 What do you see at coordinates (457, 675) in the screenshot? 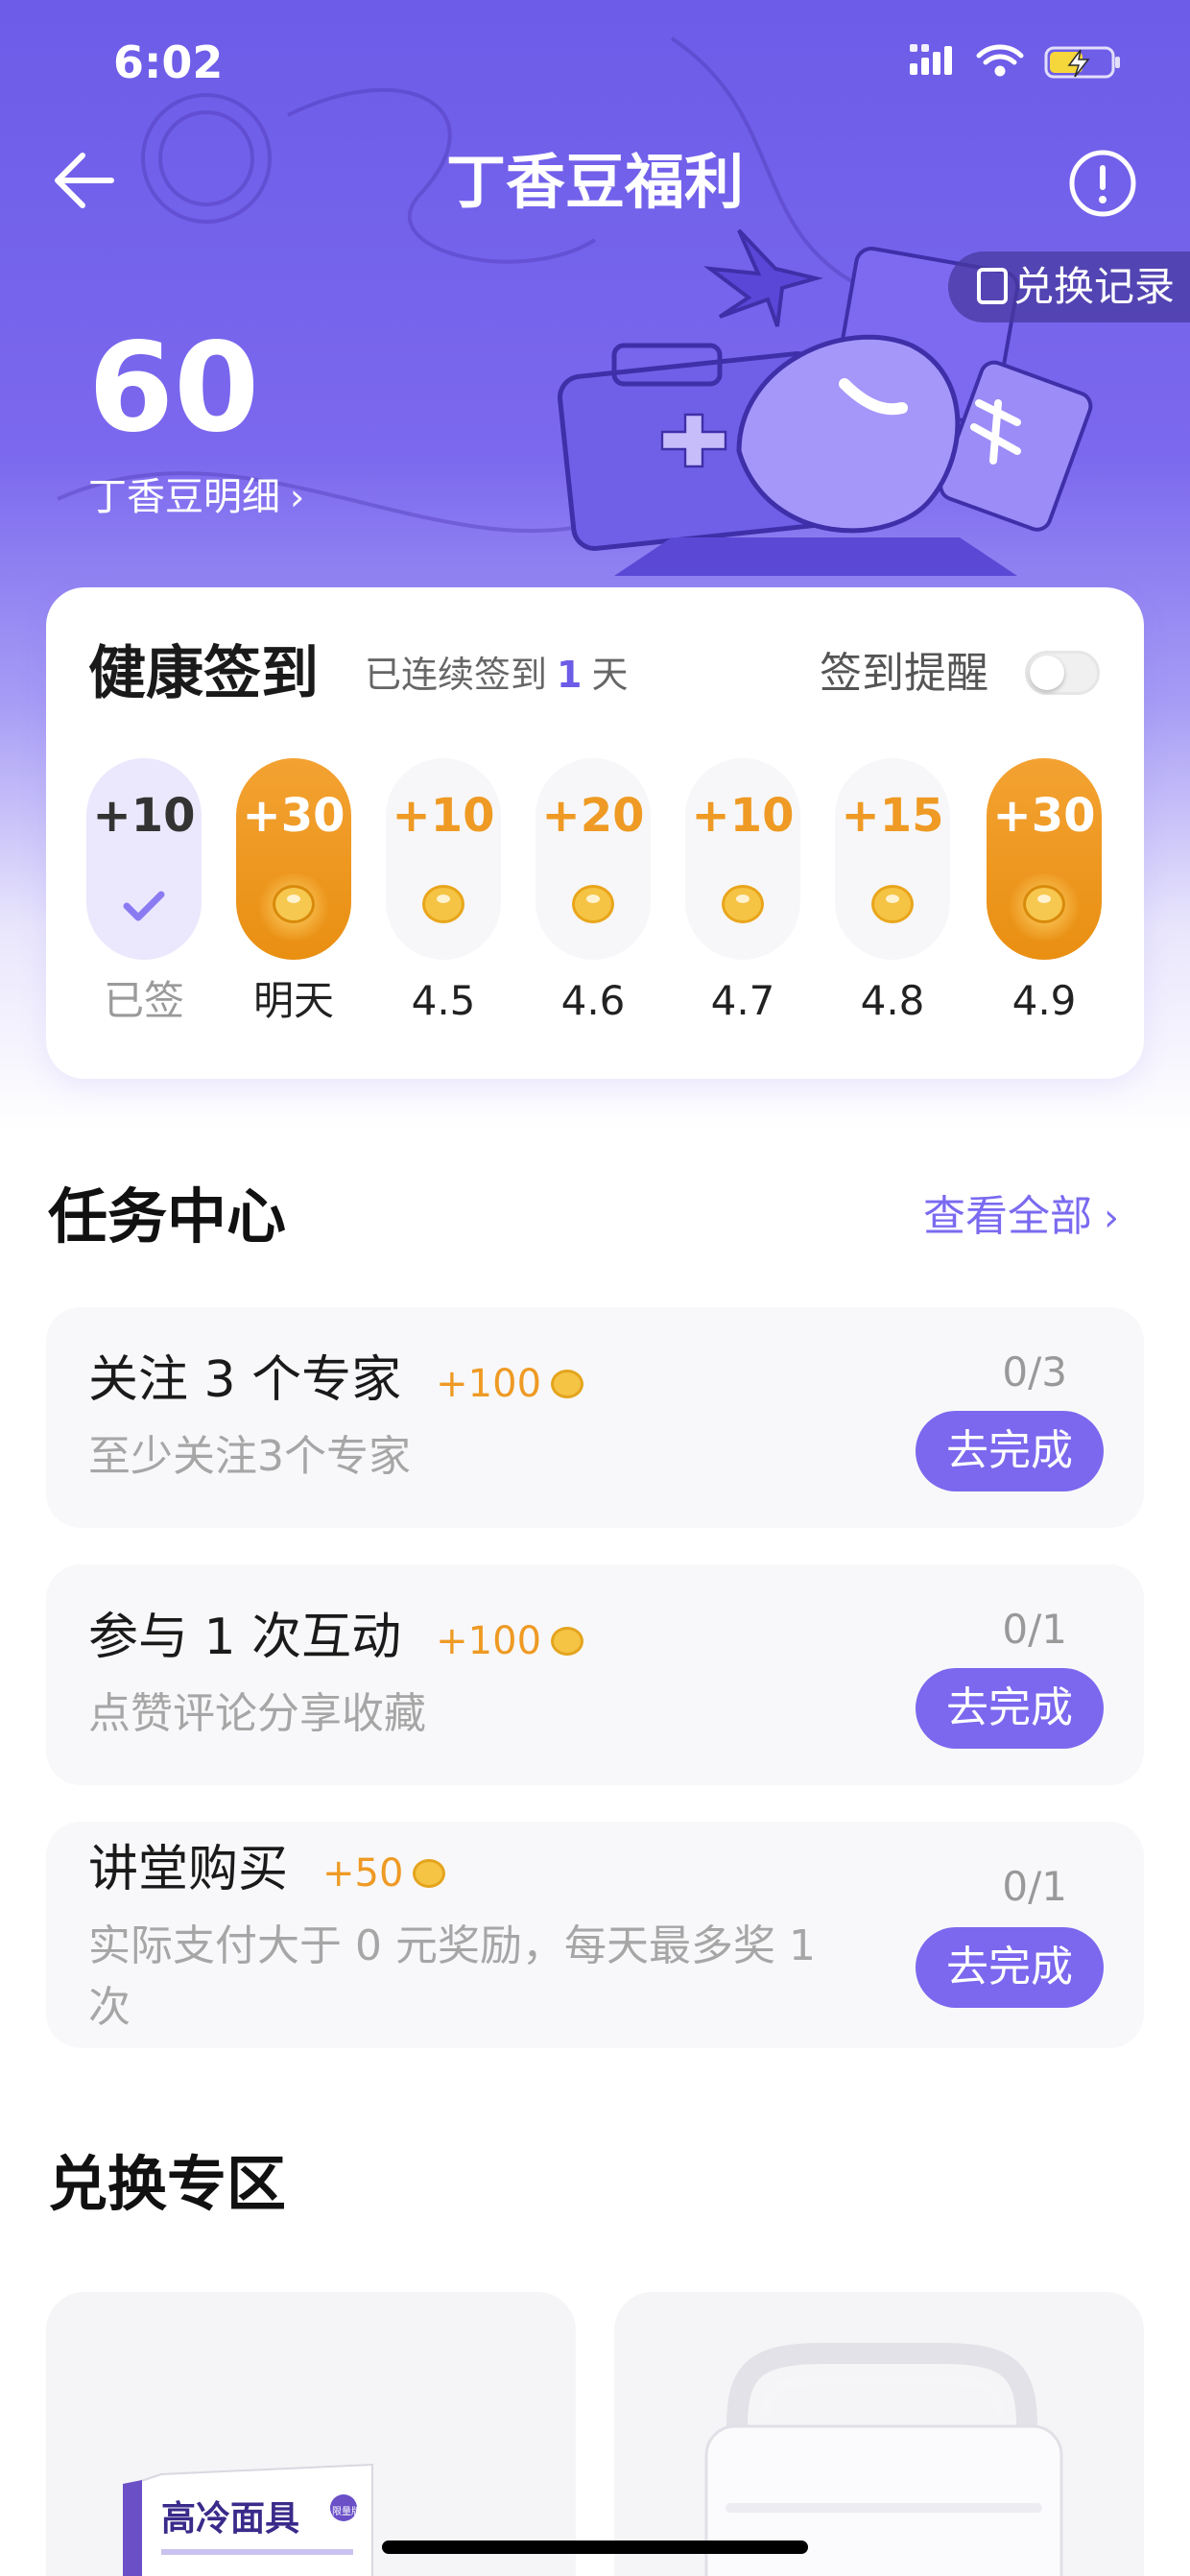
I see `streak-prefix: 已连续签到` at bounding box center [457, 675].